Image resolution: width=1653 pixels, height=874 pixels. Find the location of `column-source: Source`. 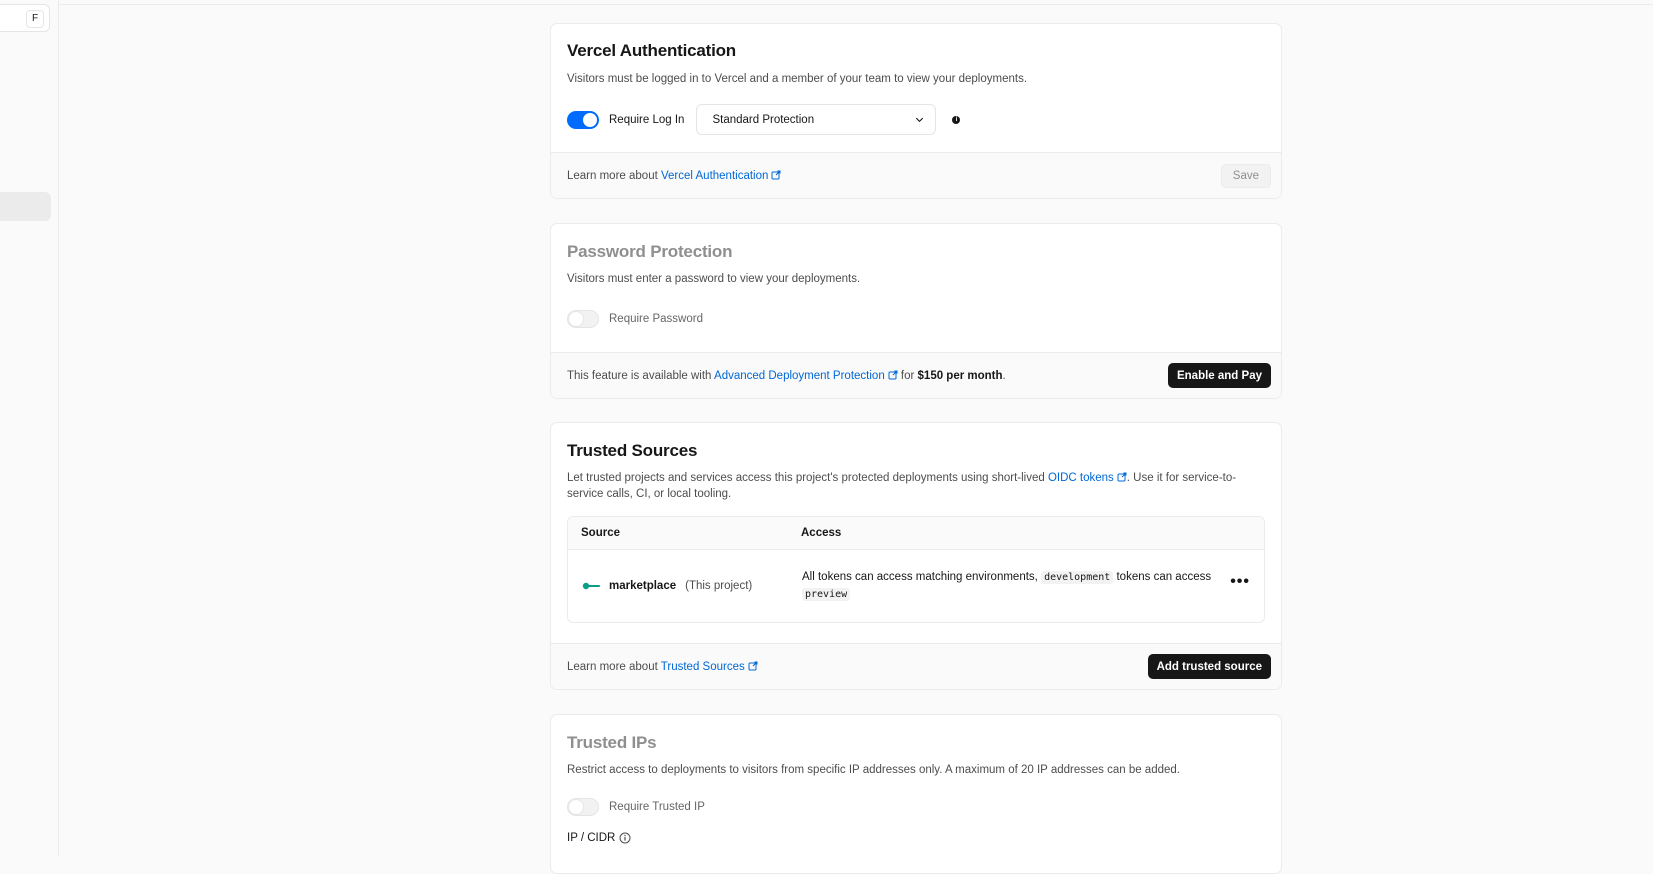

column-source: Source is located at coordinates (600, 533).